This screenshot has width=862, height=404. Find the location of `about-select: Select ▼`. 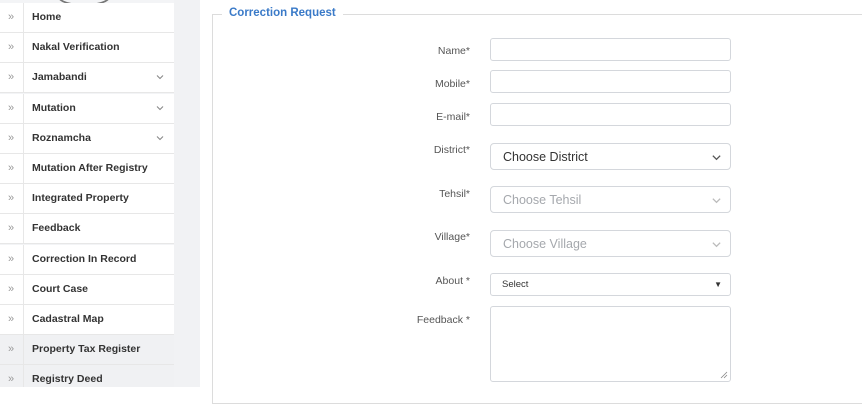

about-select: Select ▼ is located at coordinates (610, 284).